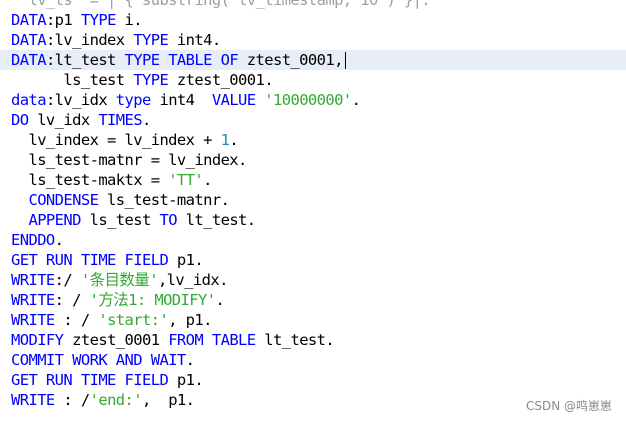 Image resolution: width=626 pixels, height=422 pixels. Describe the element at coordinates (313, 20) in the screenshot. I see `code-line: DATA:p1 TYPE i.` at that location.